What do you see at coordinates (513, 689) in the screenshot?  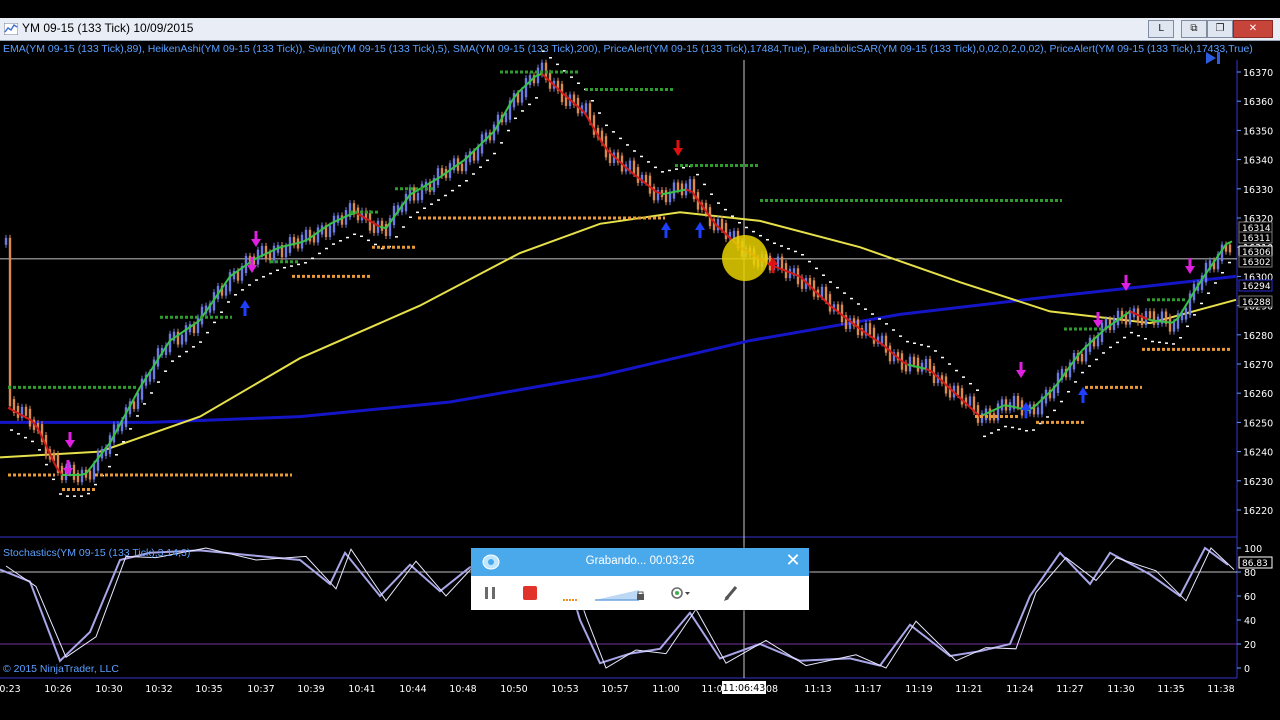 I see `time-label: 10:50` at bounding box center [513, 689].